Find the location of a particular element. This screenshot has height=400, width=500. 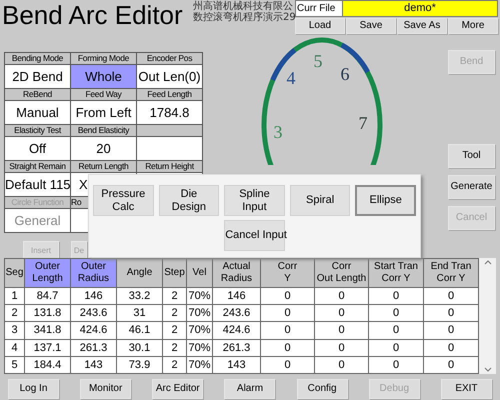

parameter-value: Out Len(0) is located at coordinates (169, 76).